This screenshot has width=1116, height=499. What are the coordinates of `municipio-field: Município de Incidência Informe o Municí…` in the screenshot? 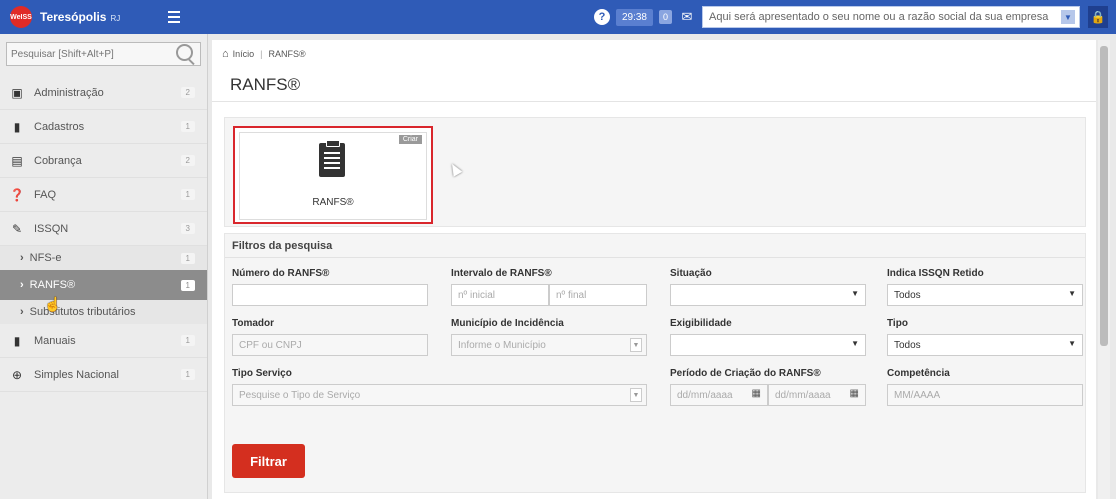 It's located at (549, 337).